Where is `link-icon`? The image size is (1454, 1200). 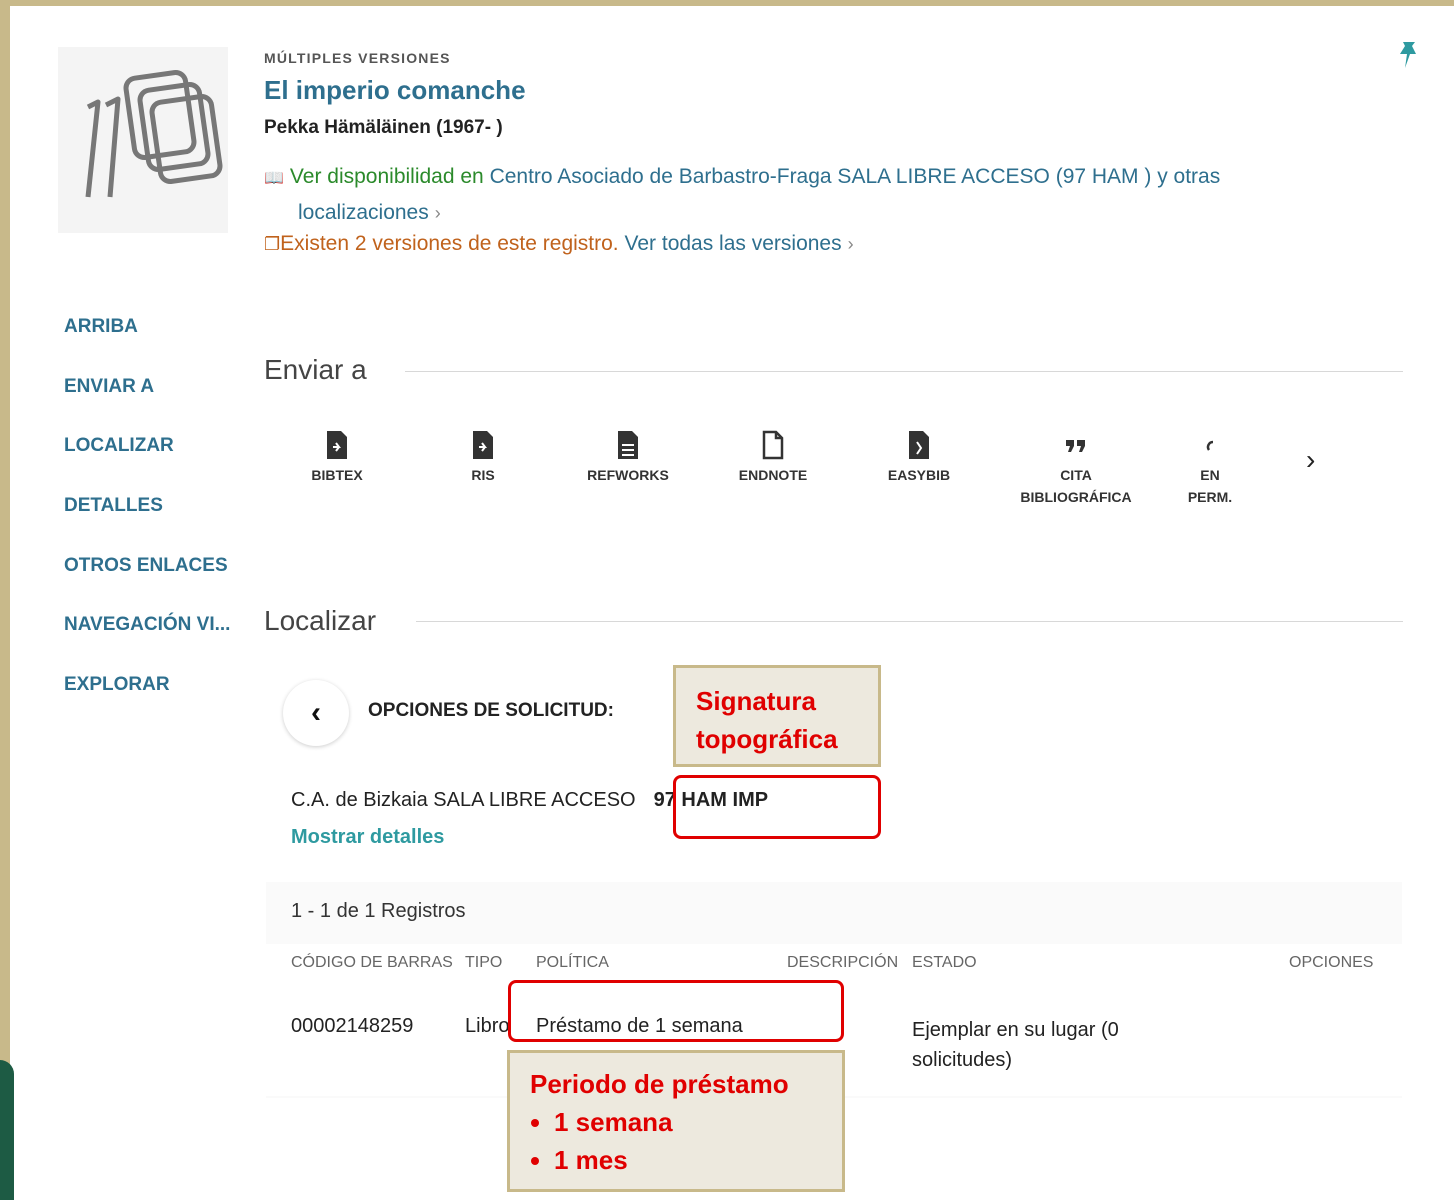
link-icon is located at coordinates (1210, 445).